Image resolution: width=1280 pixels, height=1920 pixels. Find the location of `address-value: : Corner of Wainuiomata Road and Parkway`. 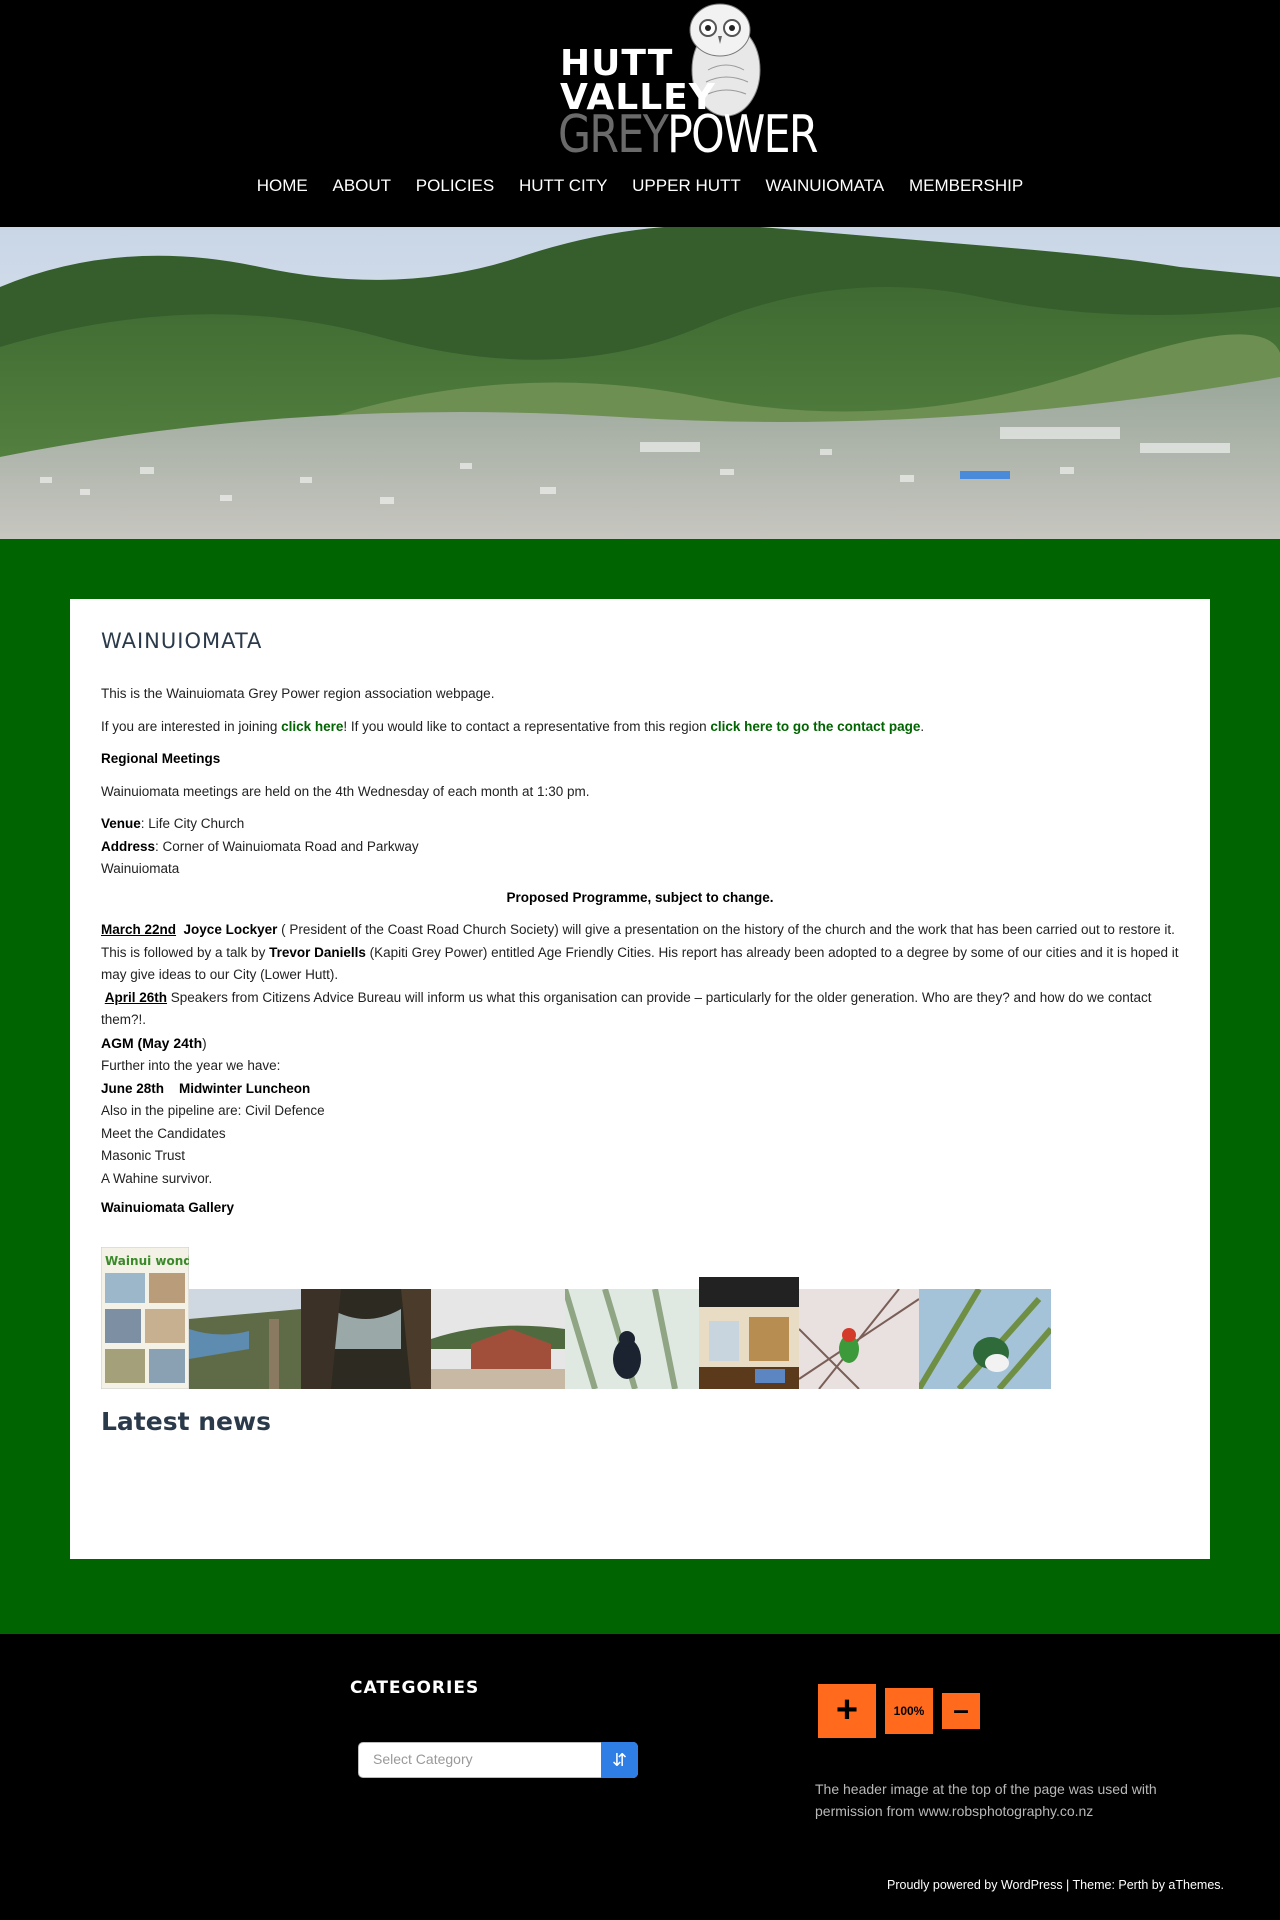

address-value: : Corner of Wainuiomata Road and Parkway is located at coordinates (287, 846).